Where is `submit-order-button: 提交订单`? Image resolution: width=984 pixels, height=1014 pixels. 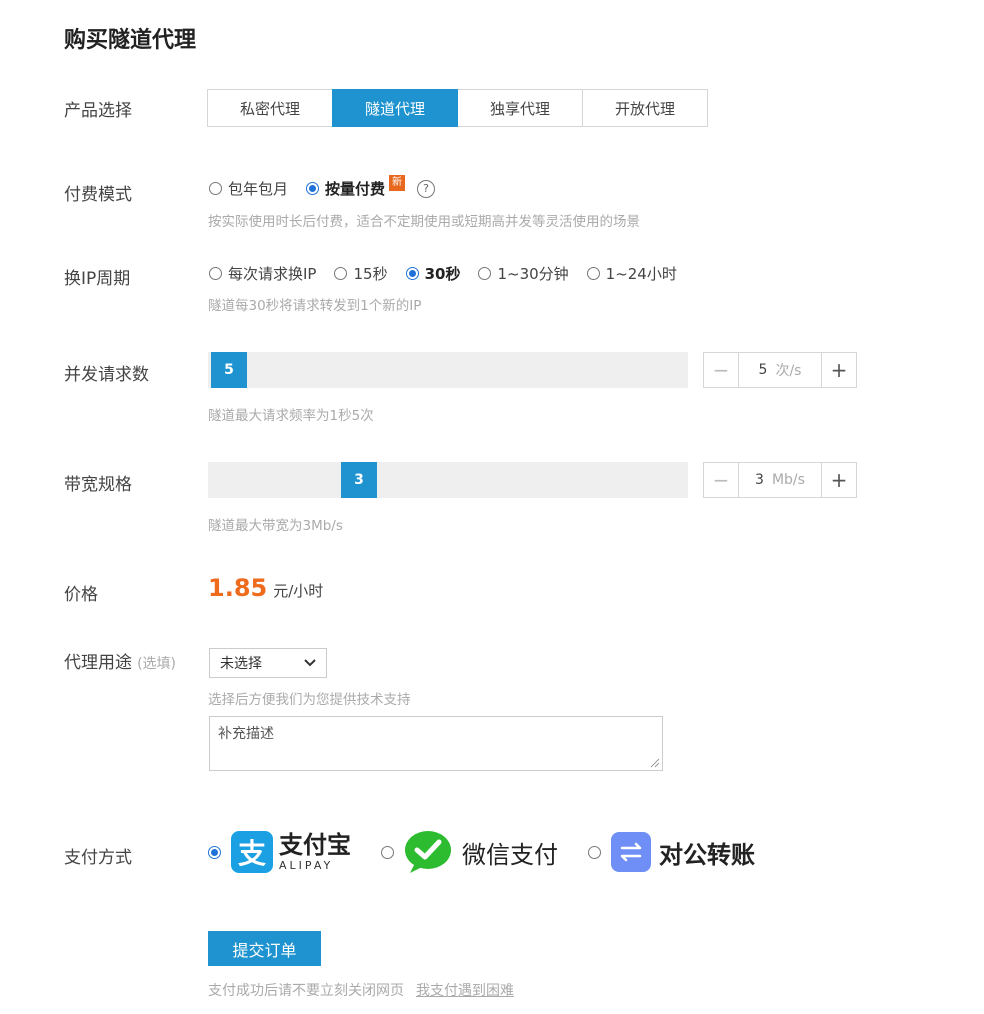
submit-order-button: 提交订单 is located at coordinates (264, 948).